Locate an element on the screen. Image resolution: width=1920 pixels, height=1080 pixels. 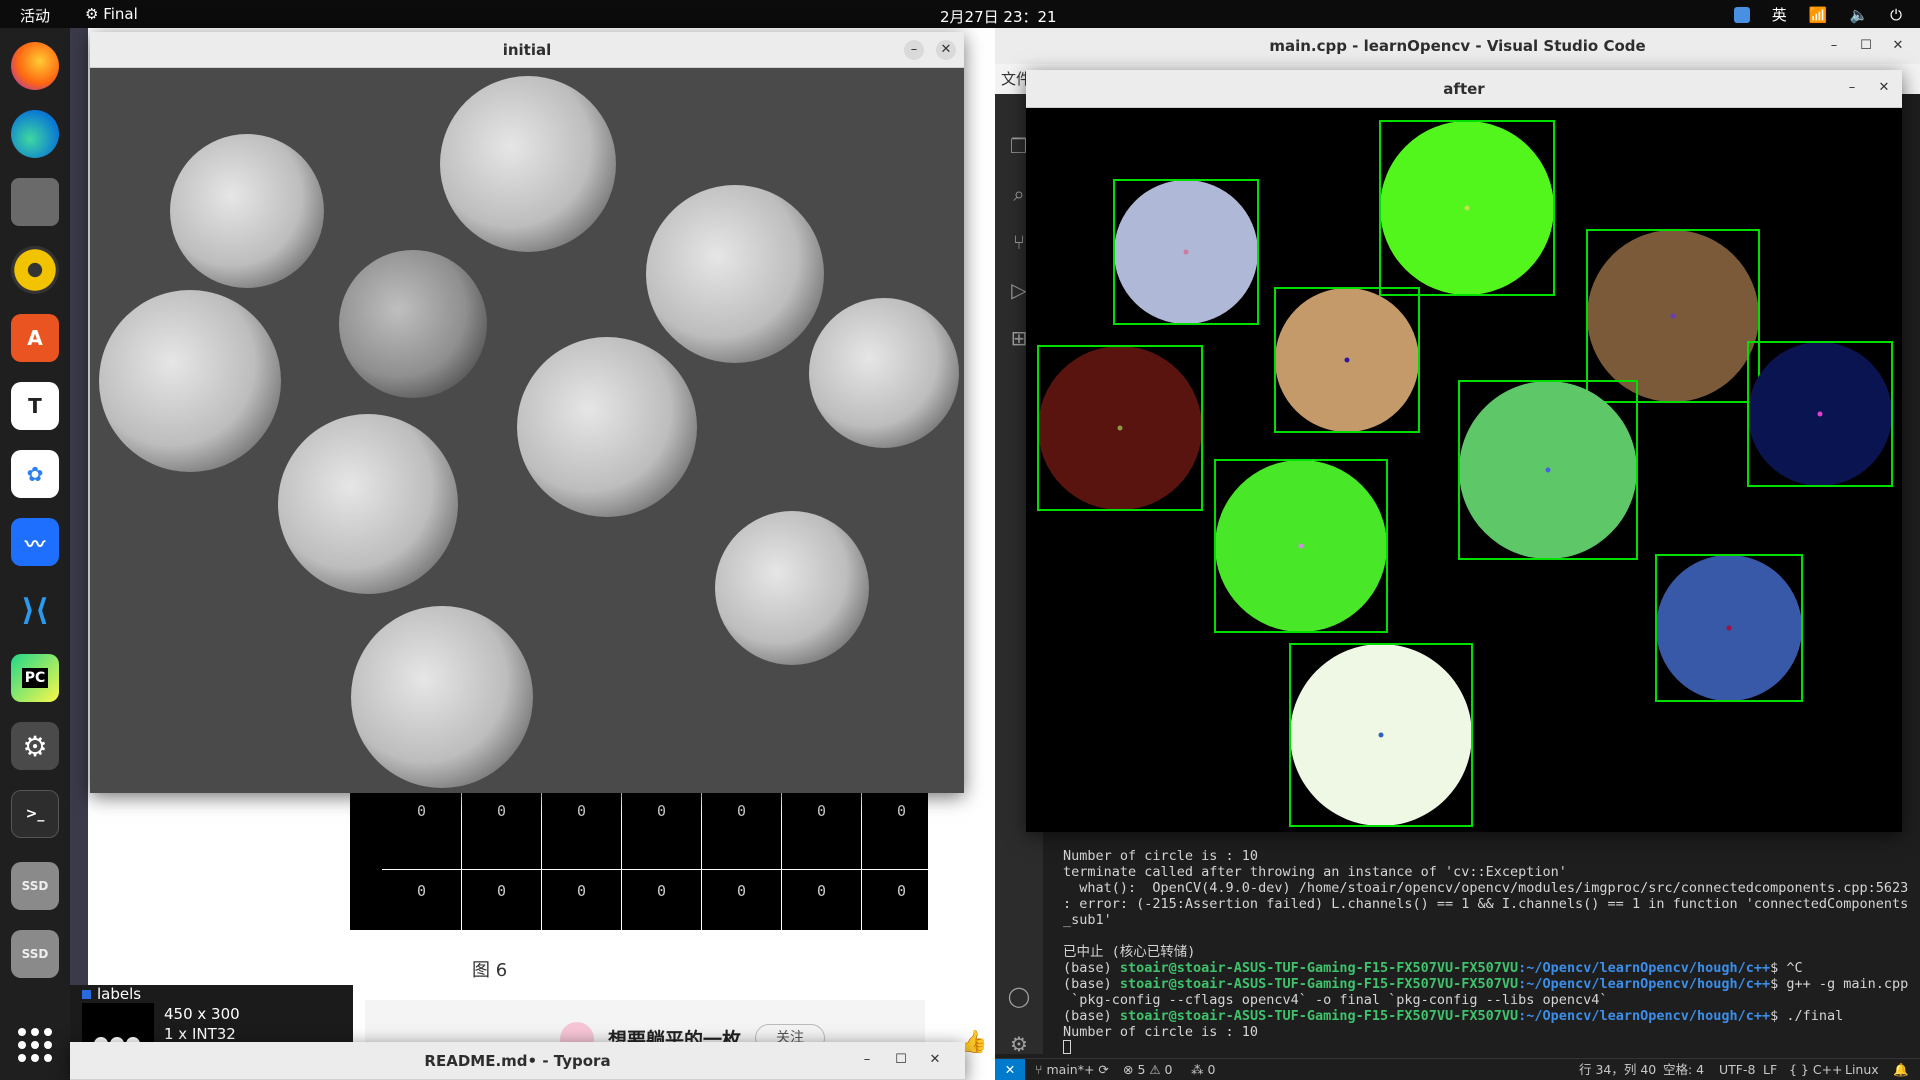
vscode-icon: ⟩⟨ is located at coordinates (35, 610).